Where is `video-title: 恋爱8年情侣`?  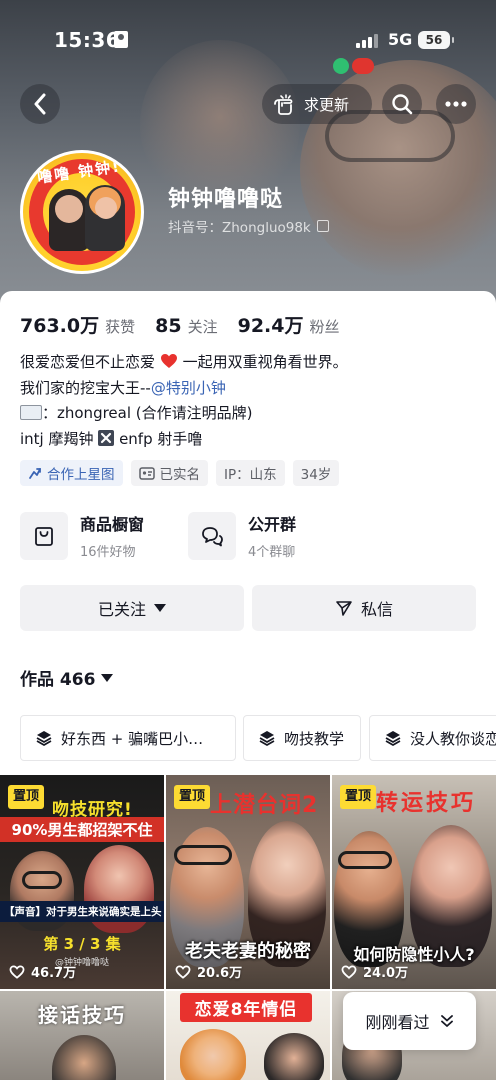
video-title: 恋爱8年情侣 is located at coordinates (246, 1007).